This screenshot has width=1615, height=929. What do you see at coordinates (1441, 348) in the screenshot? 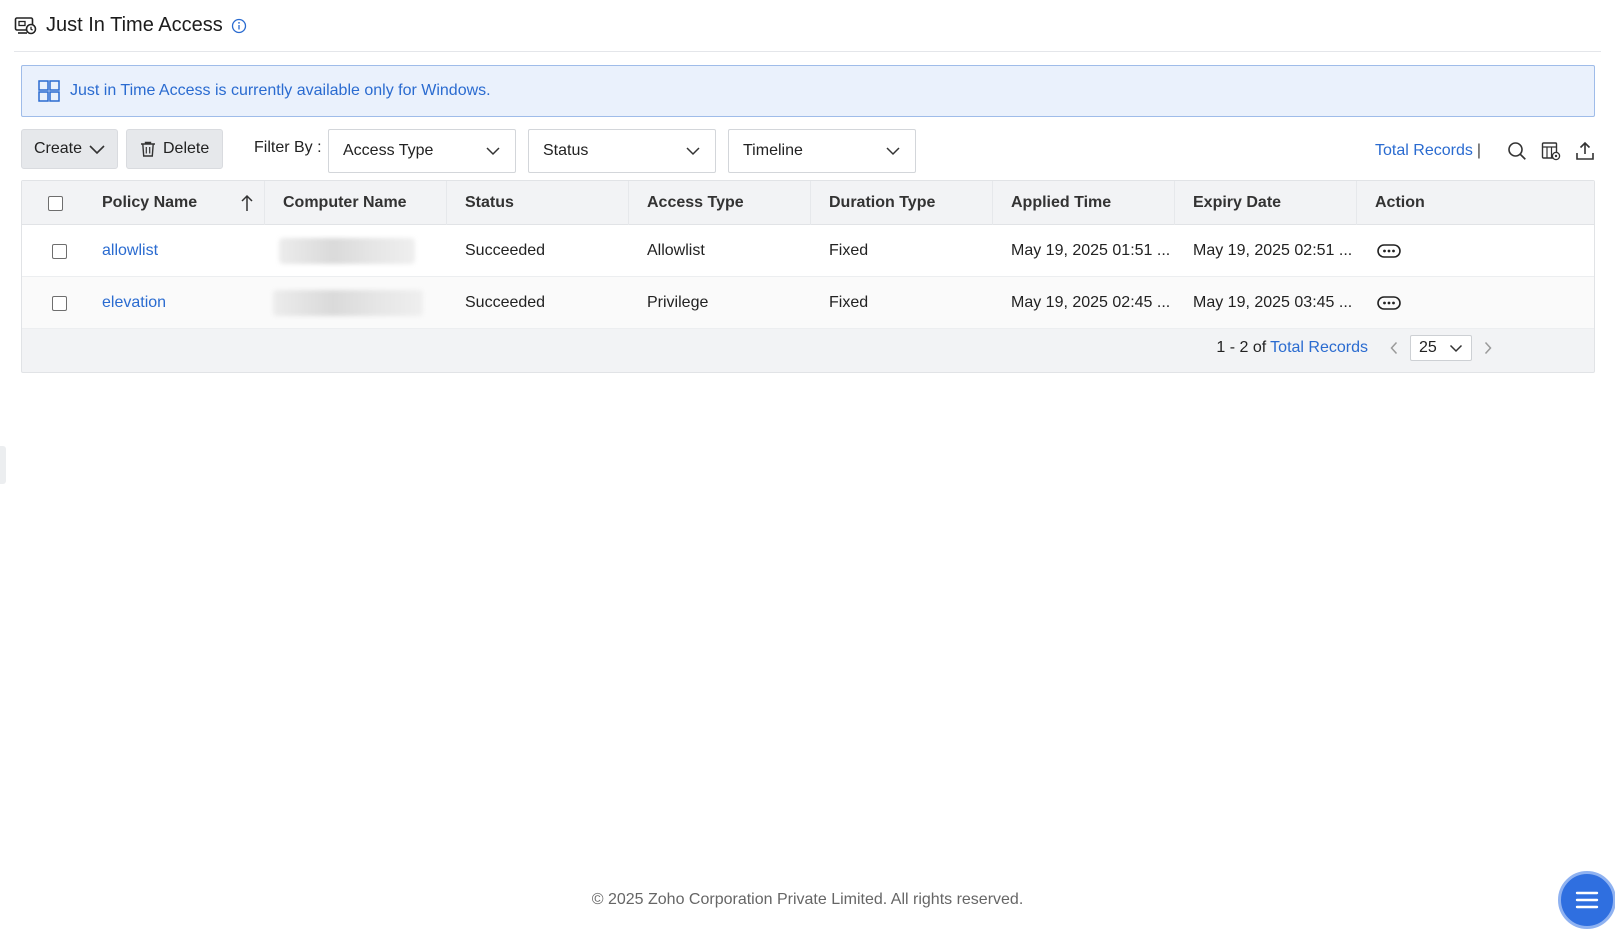
I see `page-size-select: 25` at bounding box center [1441, 348].